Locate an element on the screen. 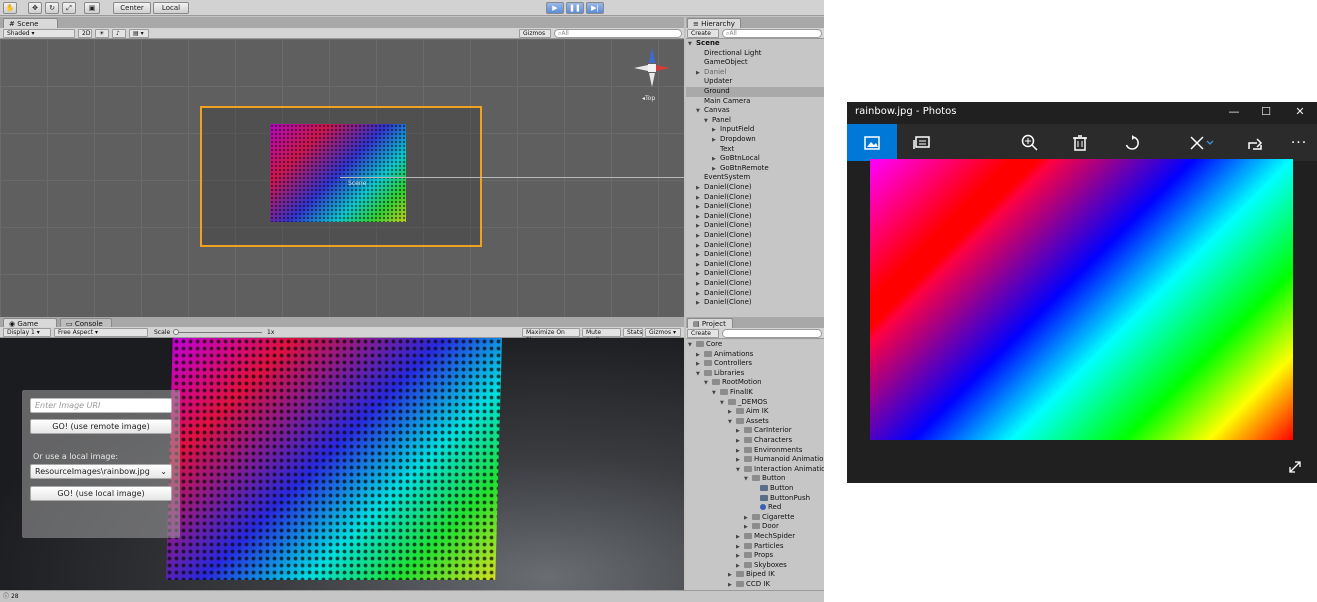 This screenshot has width=1317, height=602. project-item: Button is located at coordinates (739, 489).